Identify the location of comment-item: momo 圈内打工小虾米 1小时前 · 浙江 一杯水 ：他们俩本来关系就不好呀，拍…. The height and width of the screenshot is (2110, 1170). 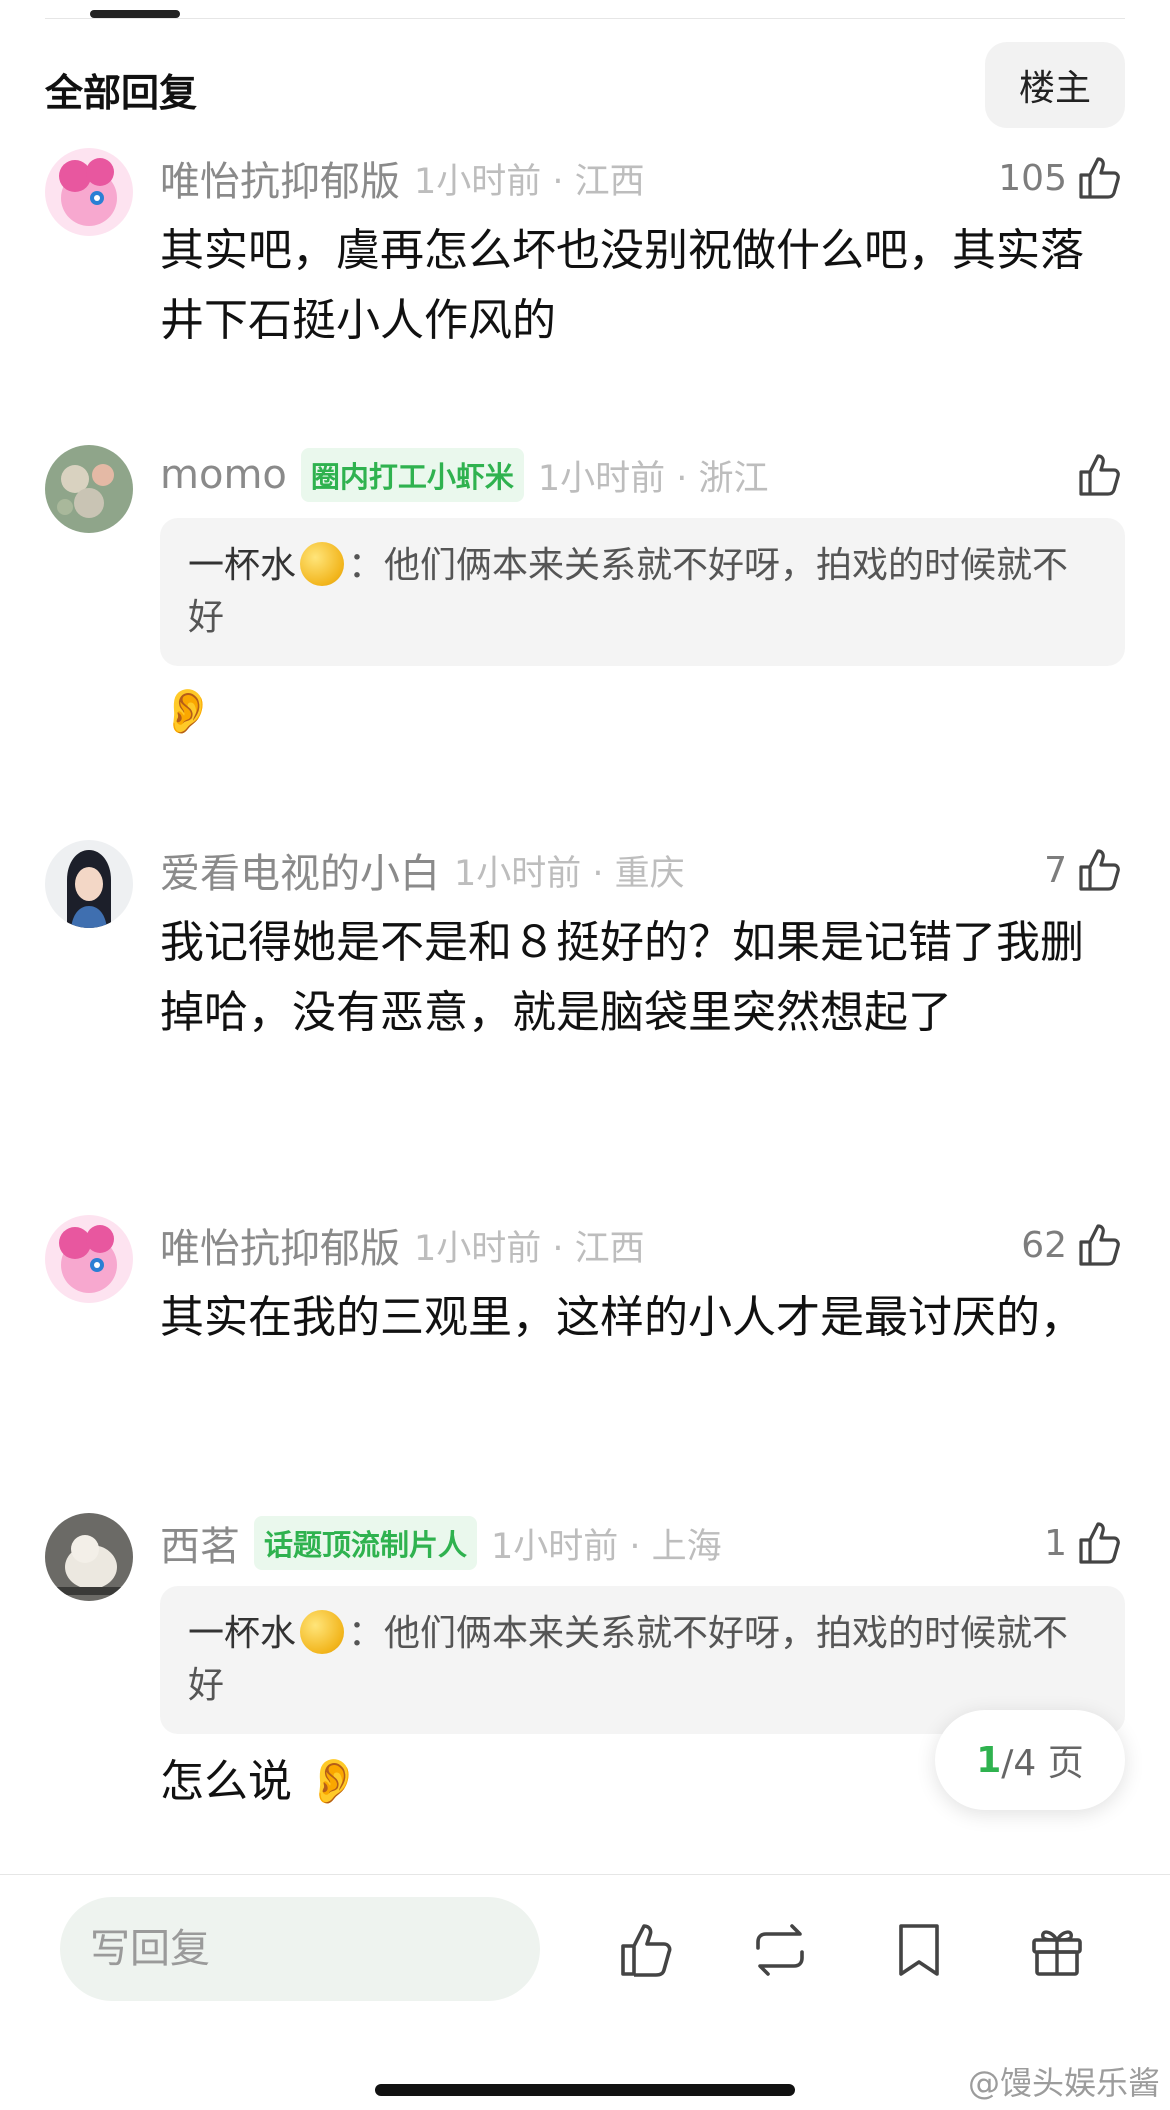
(585, 600).